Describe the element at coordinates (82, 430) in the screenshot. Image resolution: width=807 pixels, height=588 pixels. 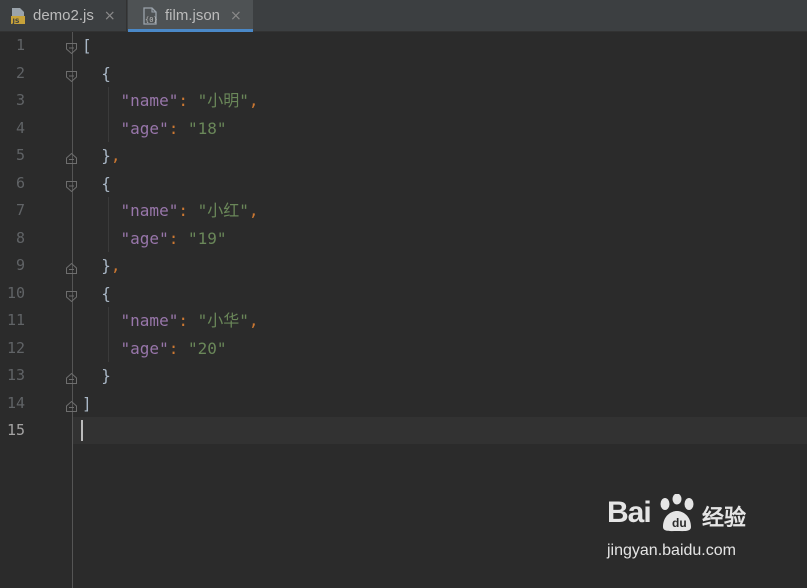
I see `text-caret` at that location.